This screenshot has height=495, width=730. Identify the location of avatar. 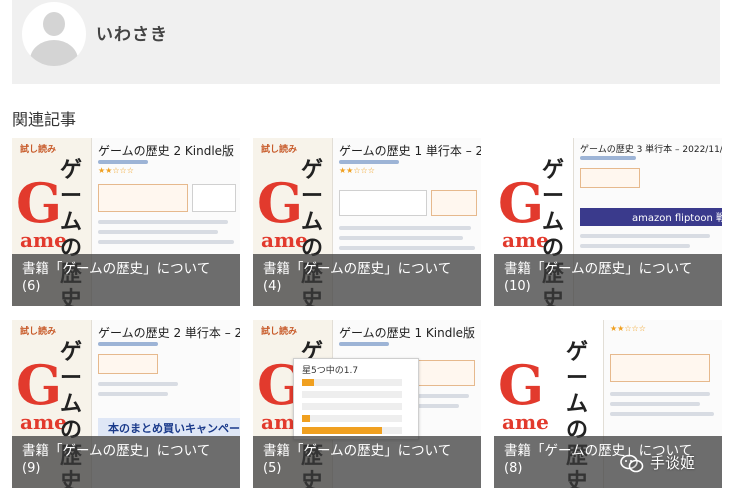
(54, 34).